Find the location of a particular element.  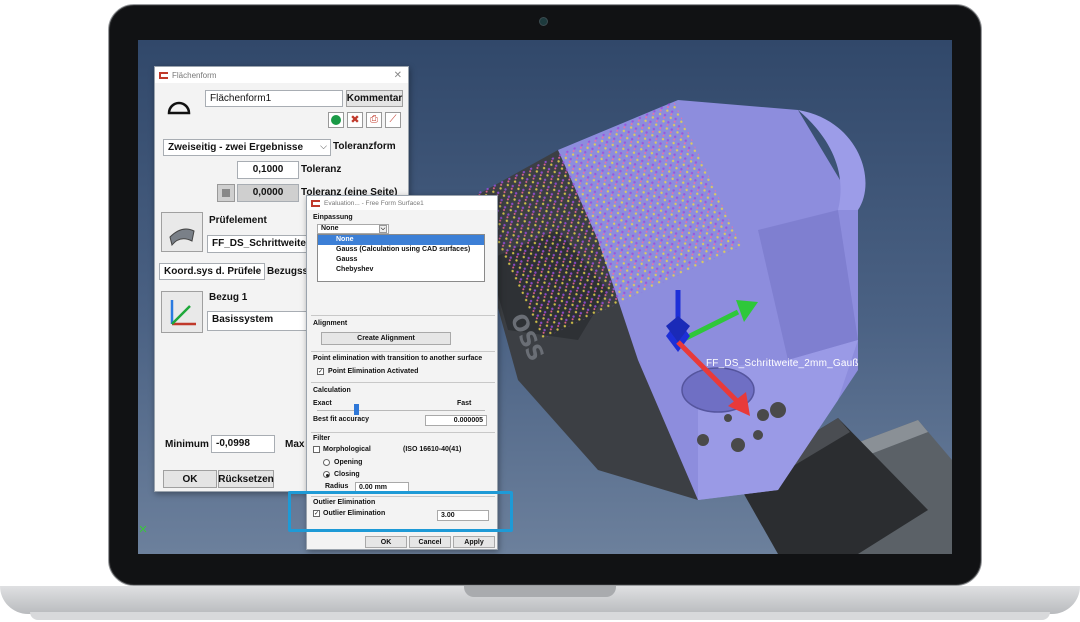

morphological-label: Morphological is located at coordinates (347, 449).